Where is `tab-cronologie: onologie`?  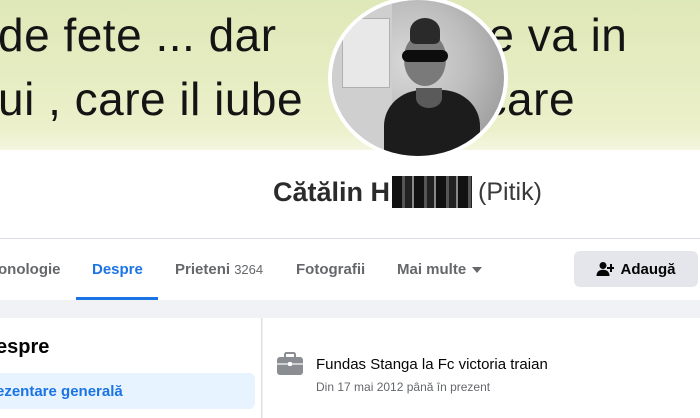
tab-cronologie: onologie is located at coordinates (30, 269).